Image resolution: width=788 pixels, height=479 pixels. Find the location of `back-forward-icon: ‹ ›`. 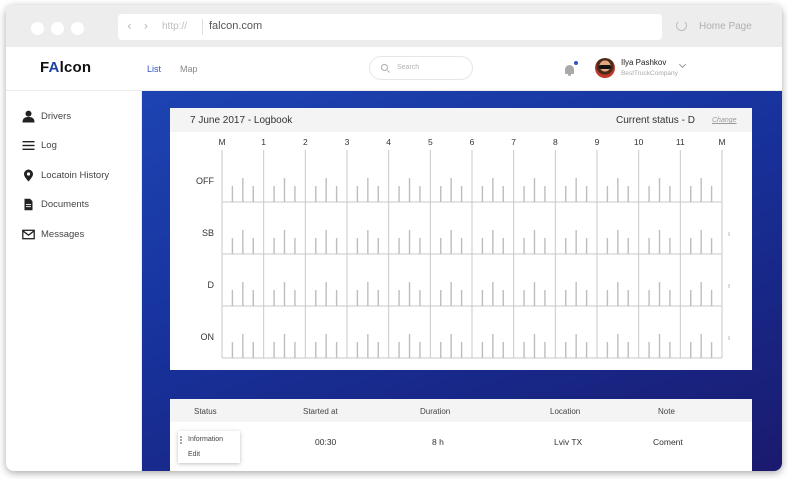

back-forward-icon: ‹ › is located at coordinates (139, 26).